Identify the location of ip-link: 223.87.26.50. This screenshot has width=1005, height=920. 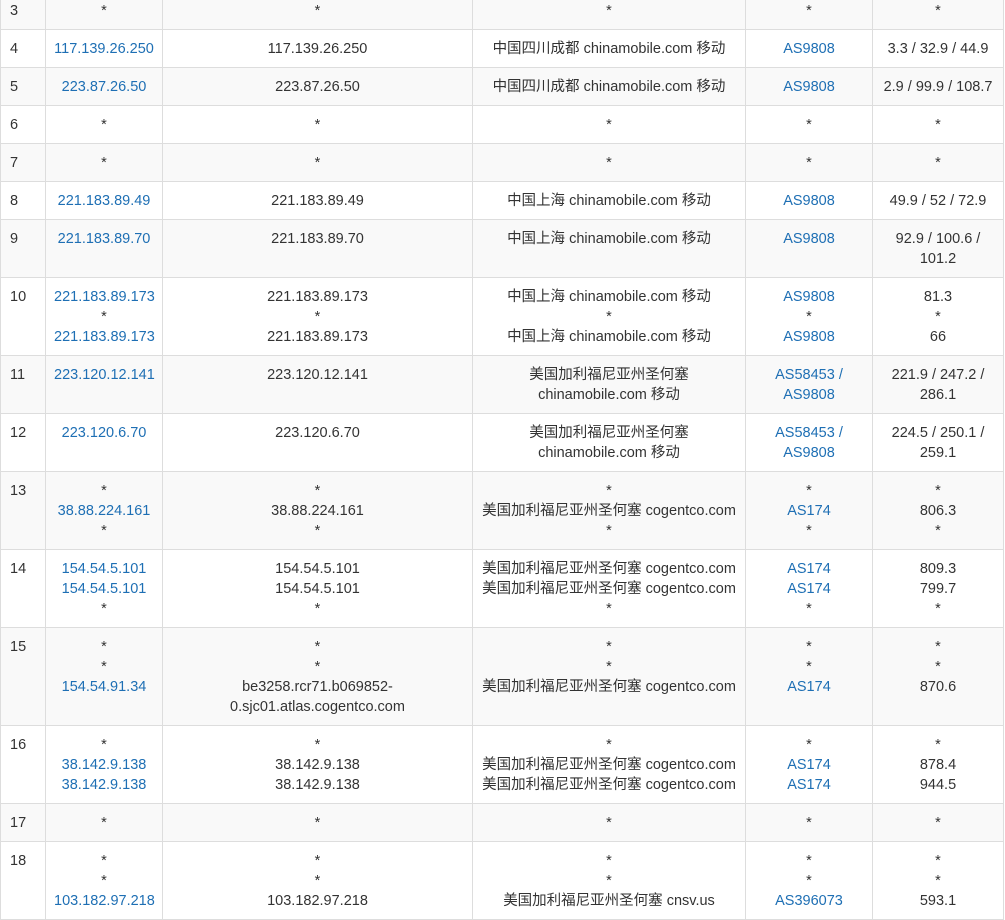
(104, 87).